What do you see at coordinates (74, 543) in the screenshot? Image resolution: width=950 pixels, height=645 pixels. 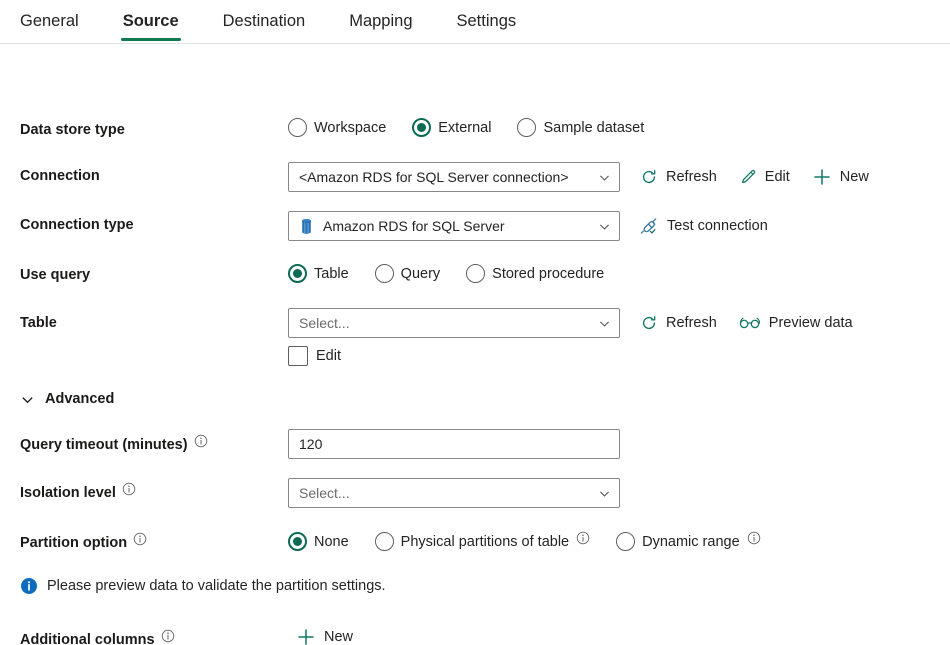 I see `partition-option-label-text: Partition option` at bounding box center [74, 543].